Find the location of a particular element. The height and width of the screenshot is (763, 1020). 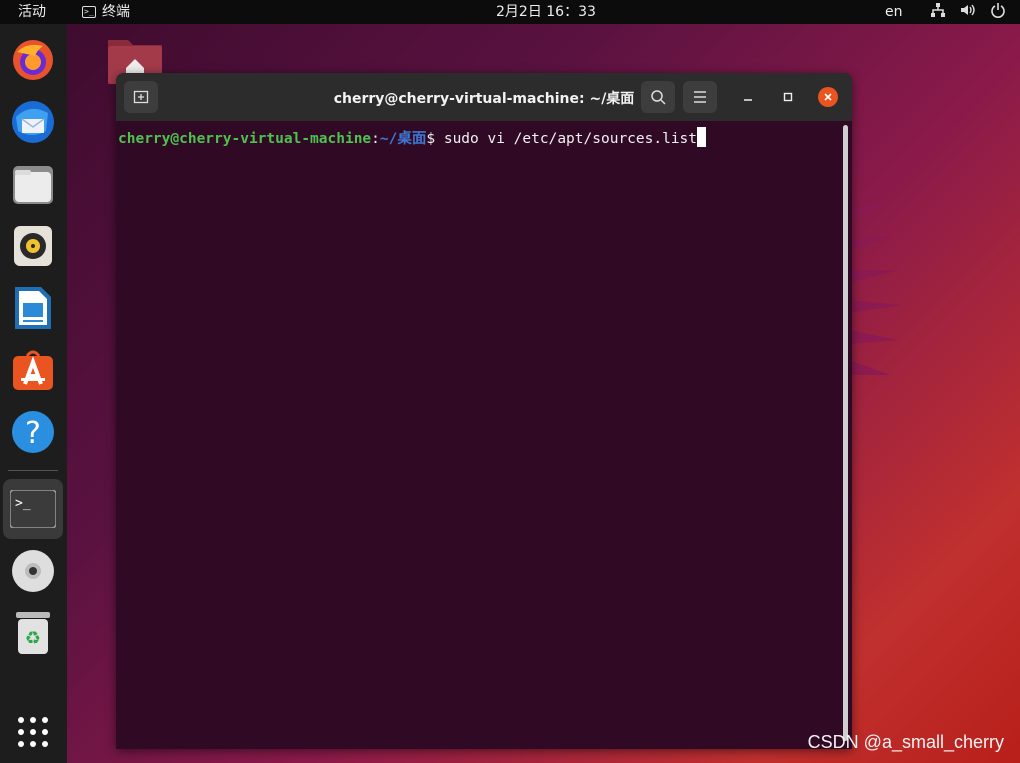

terminal-header: cherry@cherry-virtual-machine: ~/桌面 is located at coordinates (484, 97).